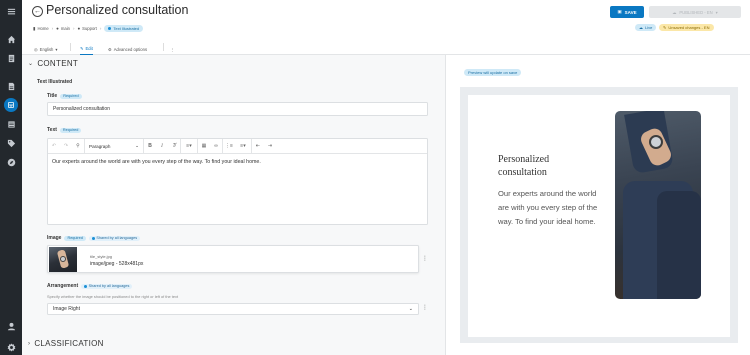 The height and width of the screenshot is (355, 750). Describe the element at coordinates (63, 259) in the screenshot. I see `image-thumbnail` at that location.